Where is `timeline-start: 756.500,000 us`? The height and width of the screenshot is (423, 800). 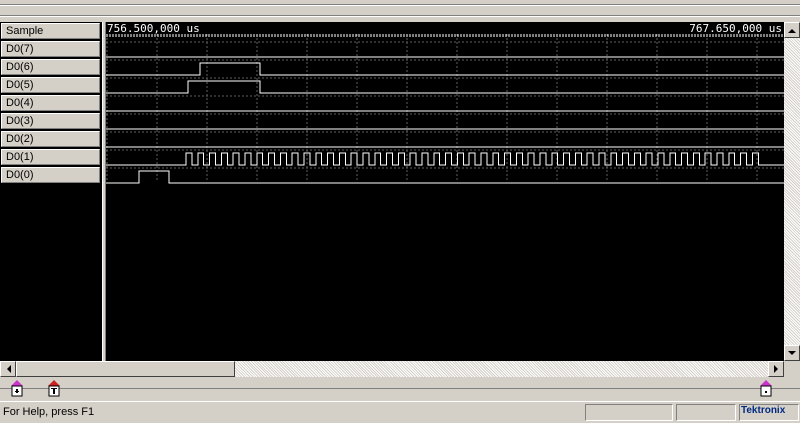 timeline-start: 756.500,000 us is located at coordinates (153, 28).